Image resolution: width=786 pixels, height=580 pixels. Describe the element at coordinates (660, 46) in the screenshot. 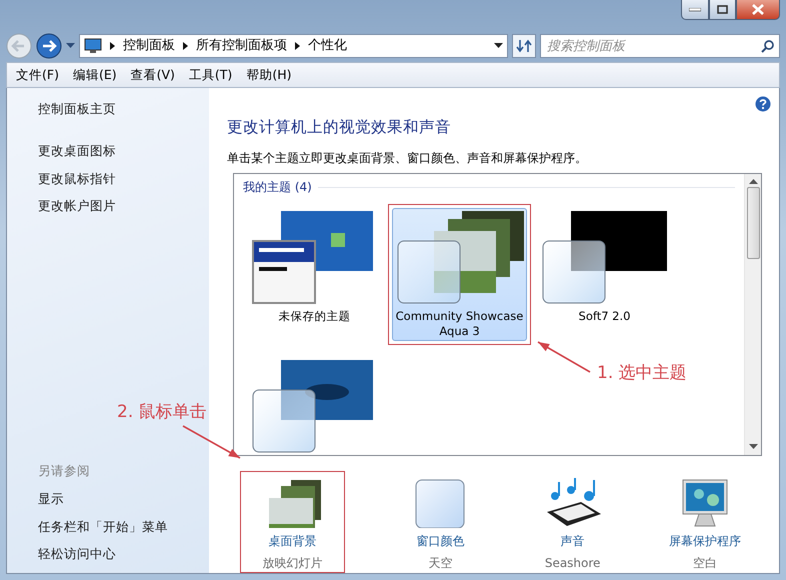

I see `search-field: 搜索控制面板` at that location.